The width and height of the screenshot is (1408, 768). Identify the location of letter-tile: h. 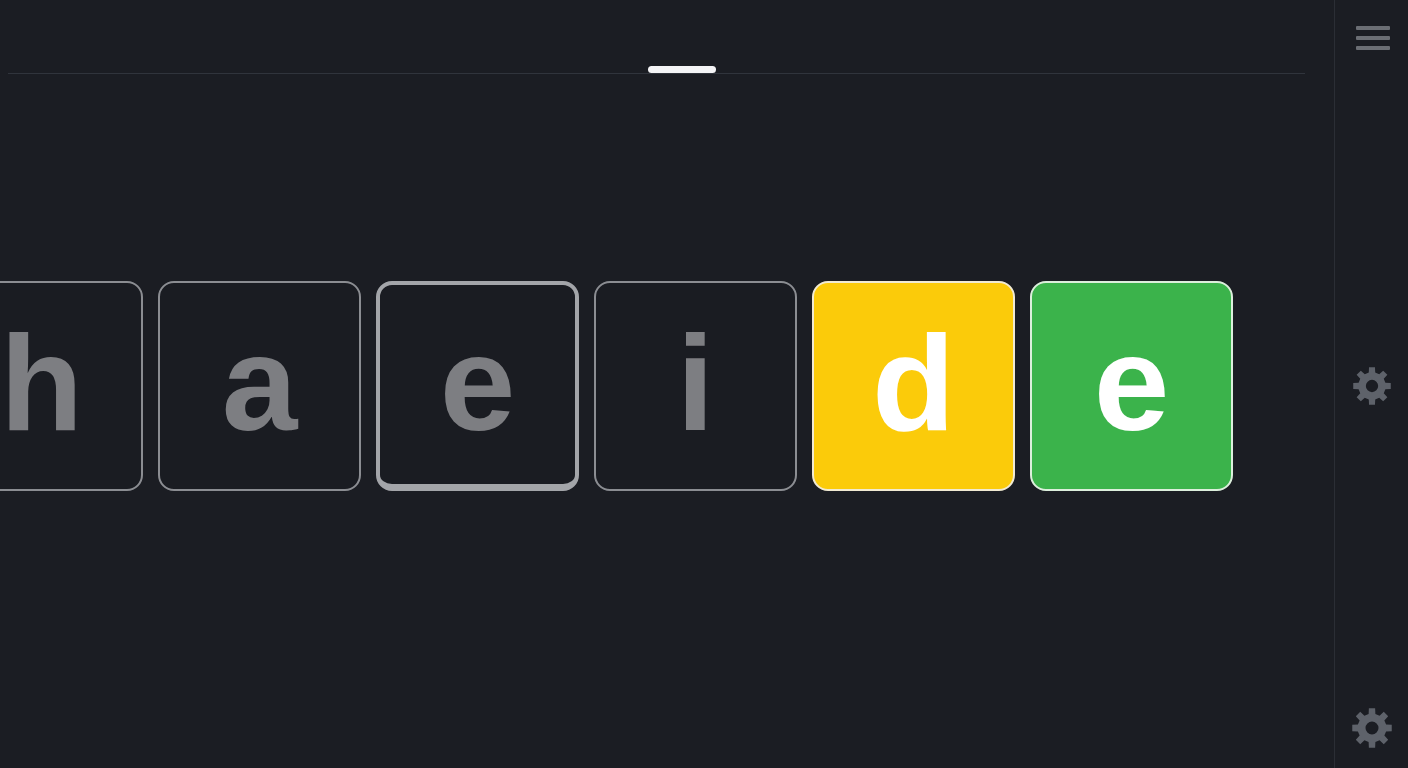
(71, 386).